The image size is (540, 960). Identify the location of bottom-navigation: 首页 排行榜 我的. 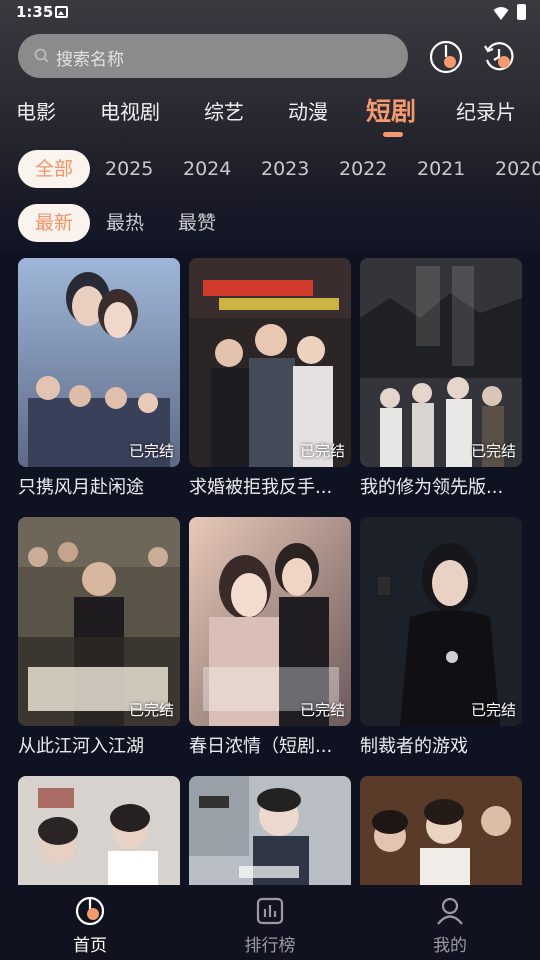
(270, 922).